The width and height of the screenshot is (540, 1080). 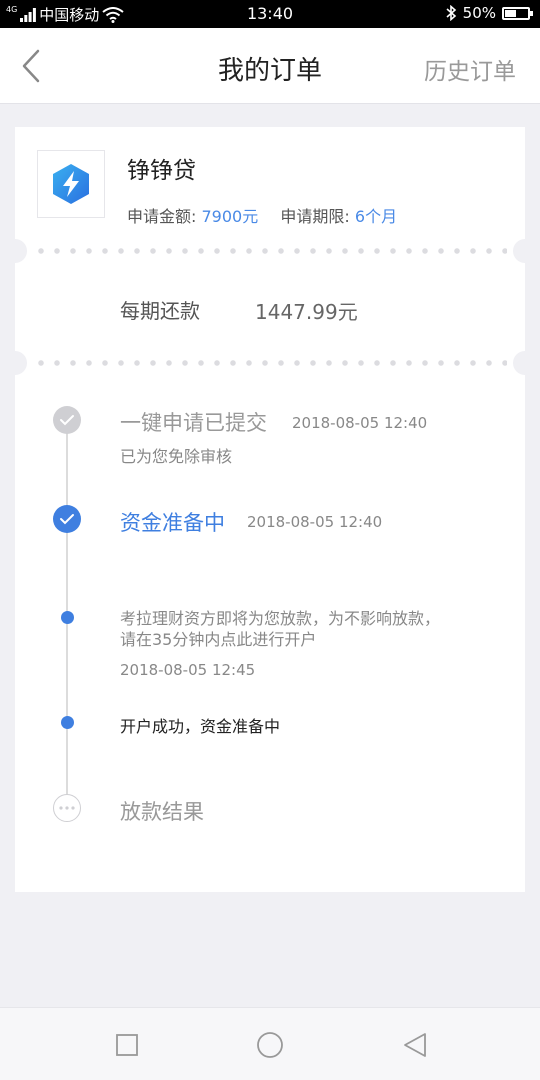 I want to click on system-nav-bar, so click(x=270, y=1043).